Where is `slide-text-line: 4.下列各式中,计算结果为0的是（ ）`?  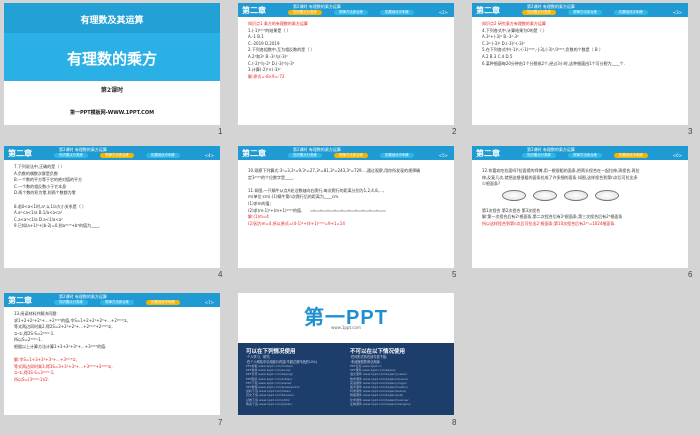
slide-text-line: 4.下列各式中,计算结果为0的是（ ） is located at coordinates (514, 30).